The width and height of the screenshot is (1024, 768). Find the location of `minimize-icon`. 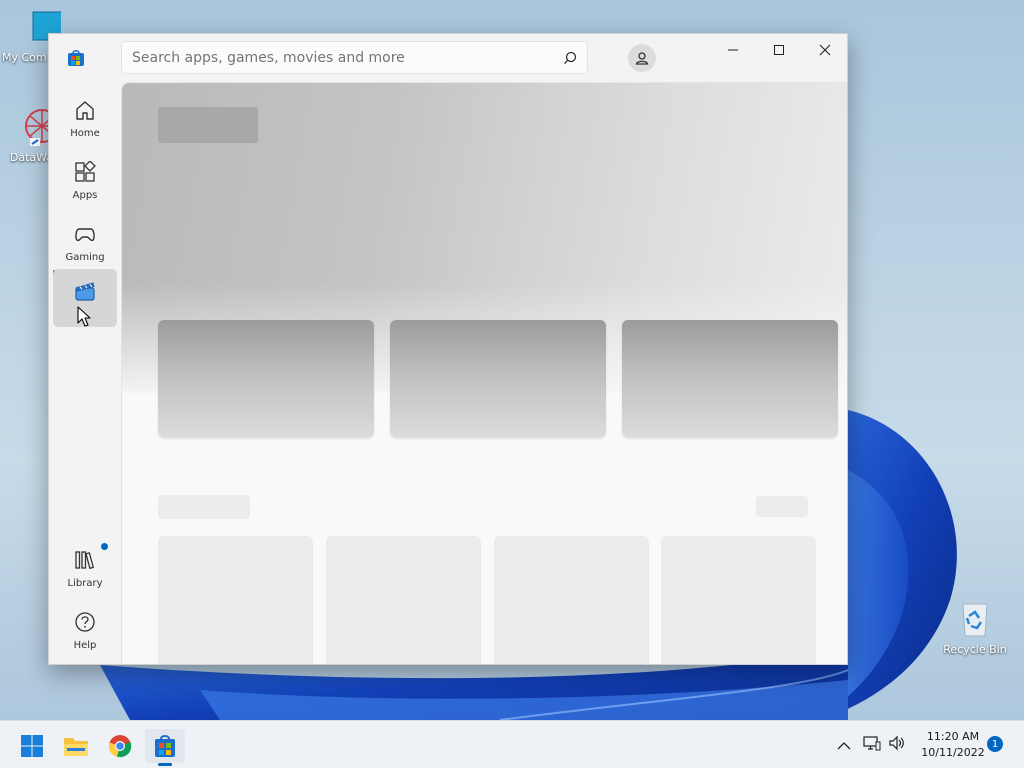

minimize-icon is located at coordinates (733, 50).